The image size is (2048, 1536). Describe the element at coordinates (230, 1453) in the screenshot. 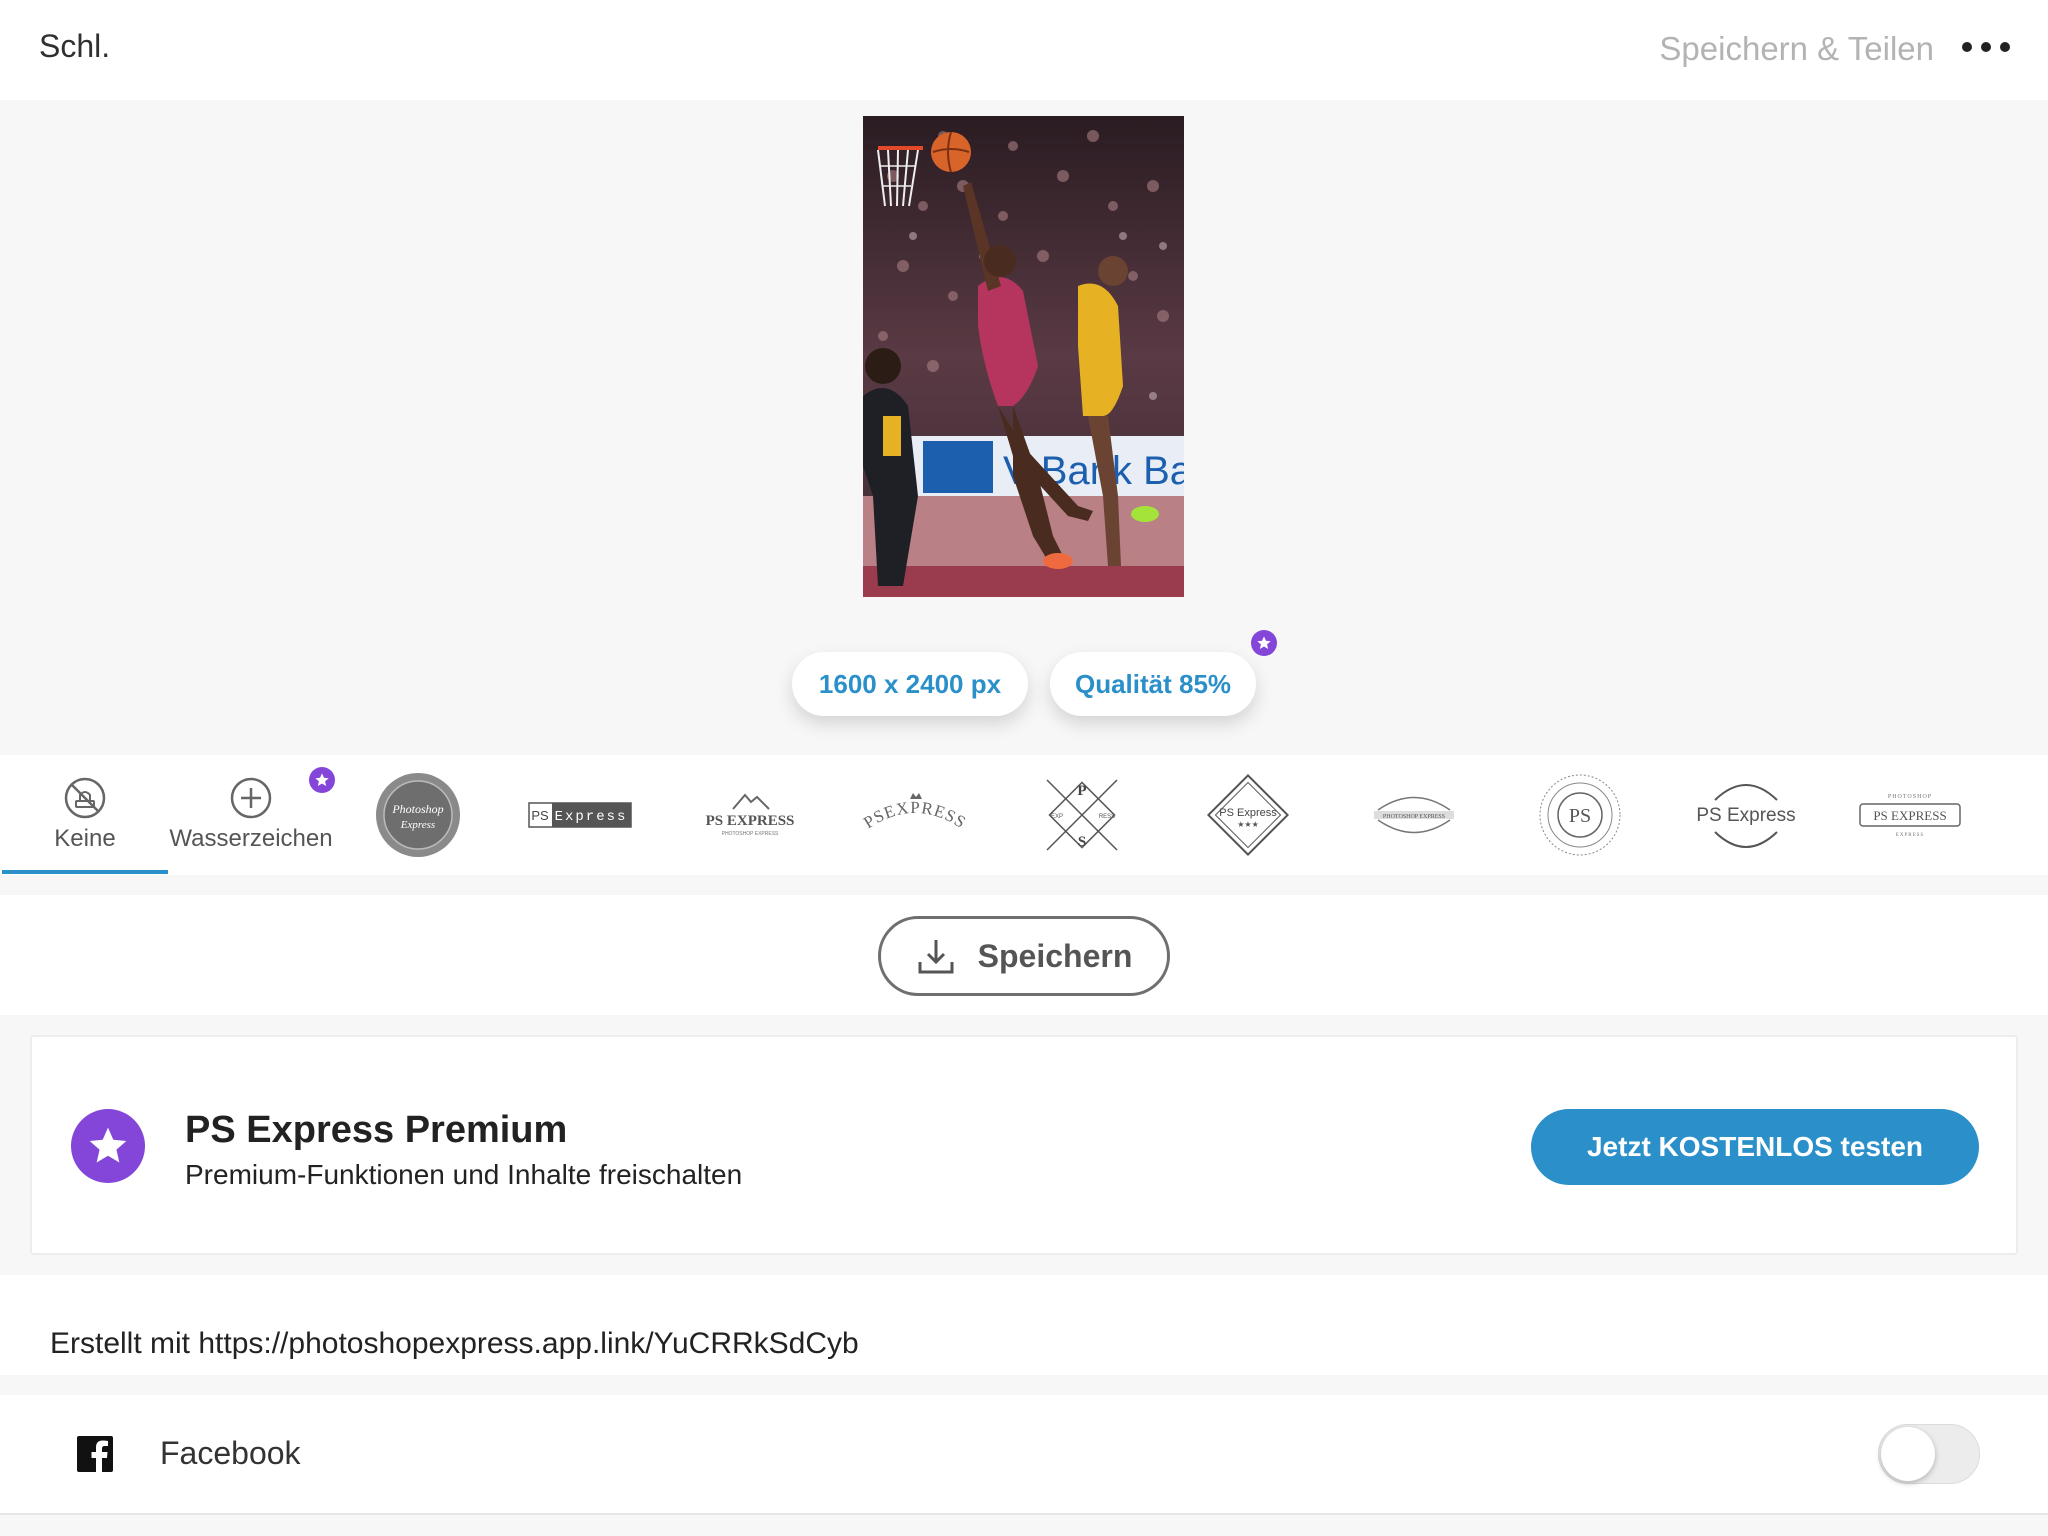

I see `facebook-label: Facebook` at that location.